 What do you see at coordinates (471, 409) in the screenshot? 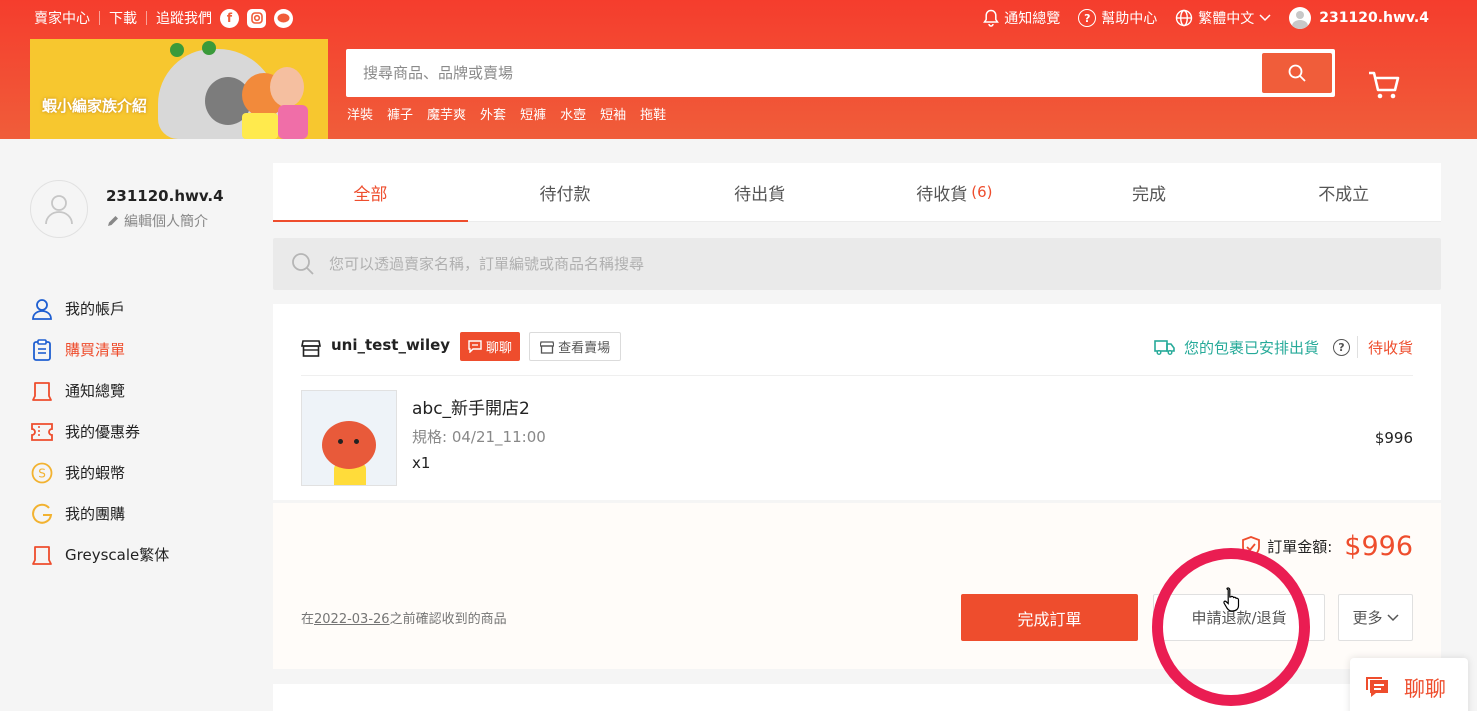
I see `product-name: abc_新手開店2` at bounding box center [471, 409].